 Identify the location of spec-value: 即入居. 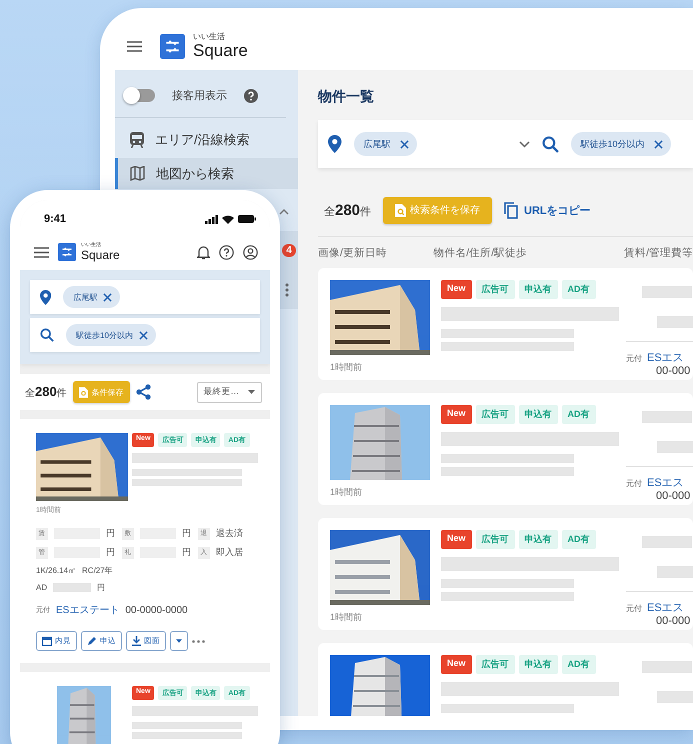
(230, 552).